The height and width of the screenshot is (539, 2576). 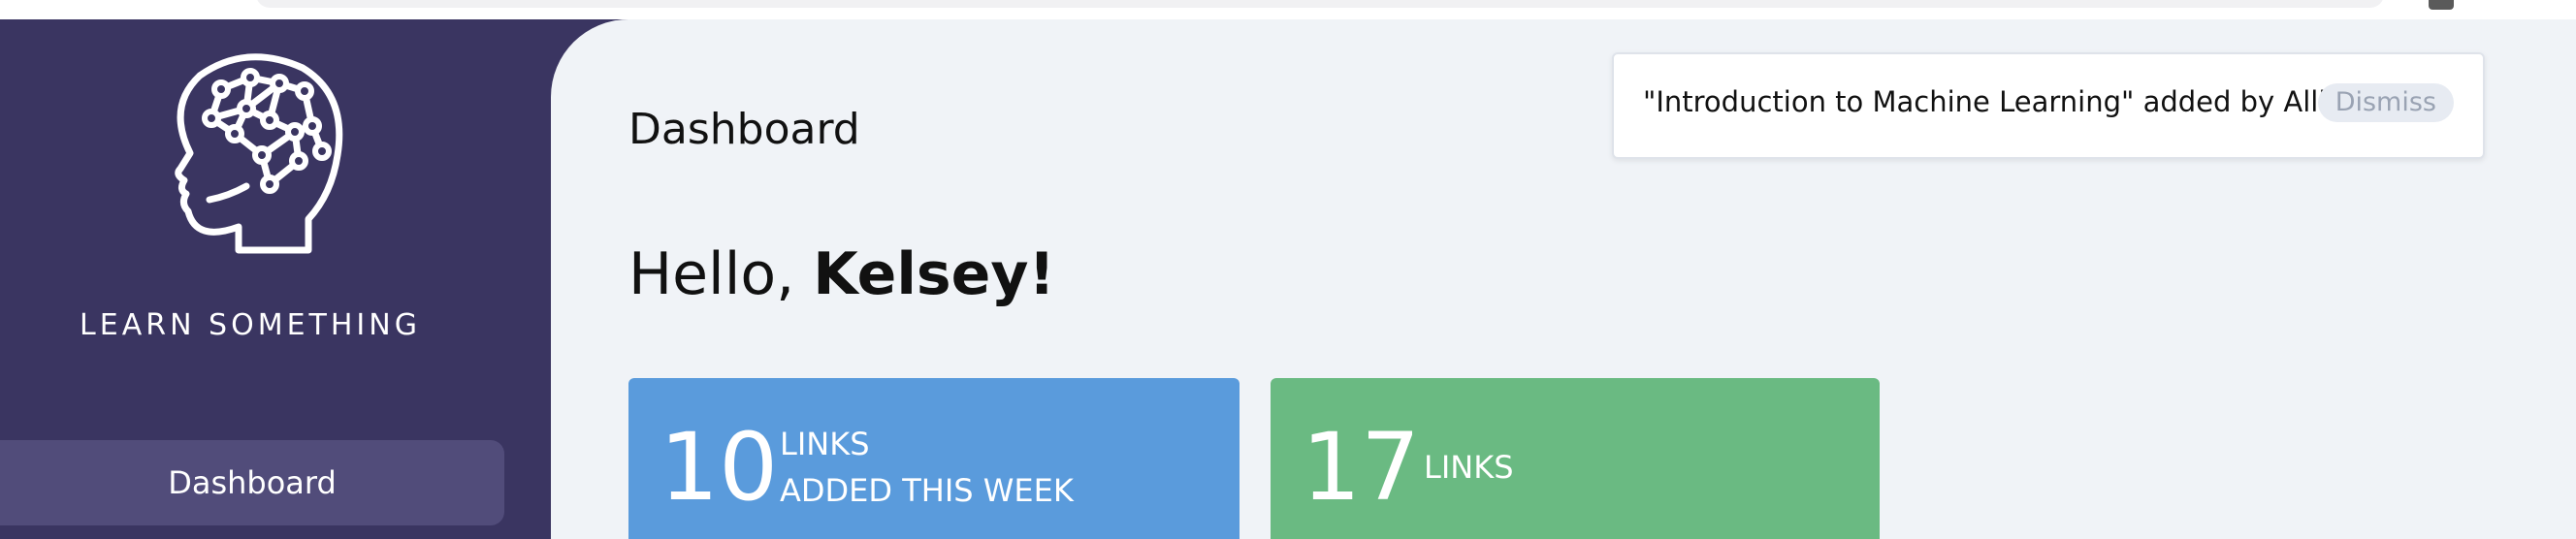 I want to click on dismiss-button: Dismiss, so click(x=2385, y=102).